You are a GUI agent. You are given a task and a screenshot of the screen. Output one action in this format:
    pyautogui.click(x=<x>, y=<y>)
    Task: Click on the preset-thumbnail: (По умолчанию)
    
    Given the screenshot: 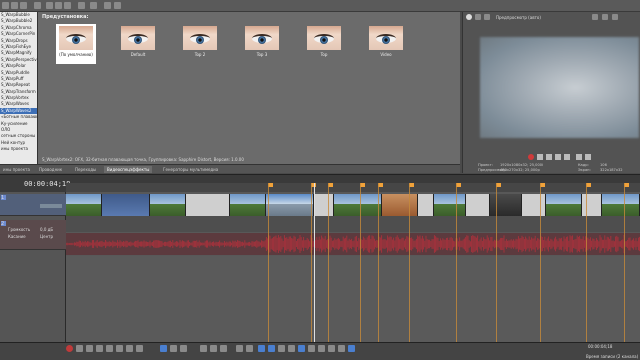 What is the action you would take?
    pyautogui.click(x=76, y=44)
    